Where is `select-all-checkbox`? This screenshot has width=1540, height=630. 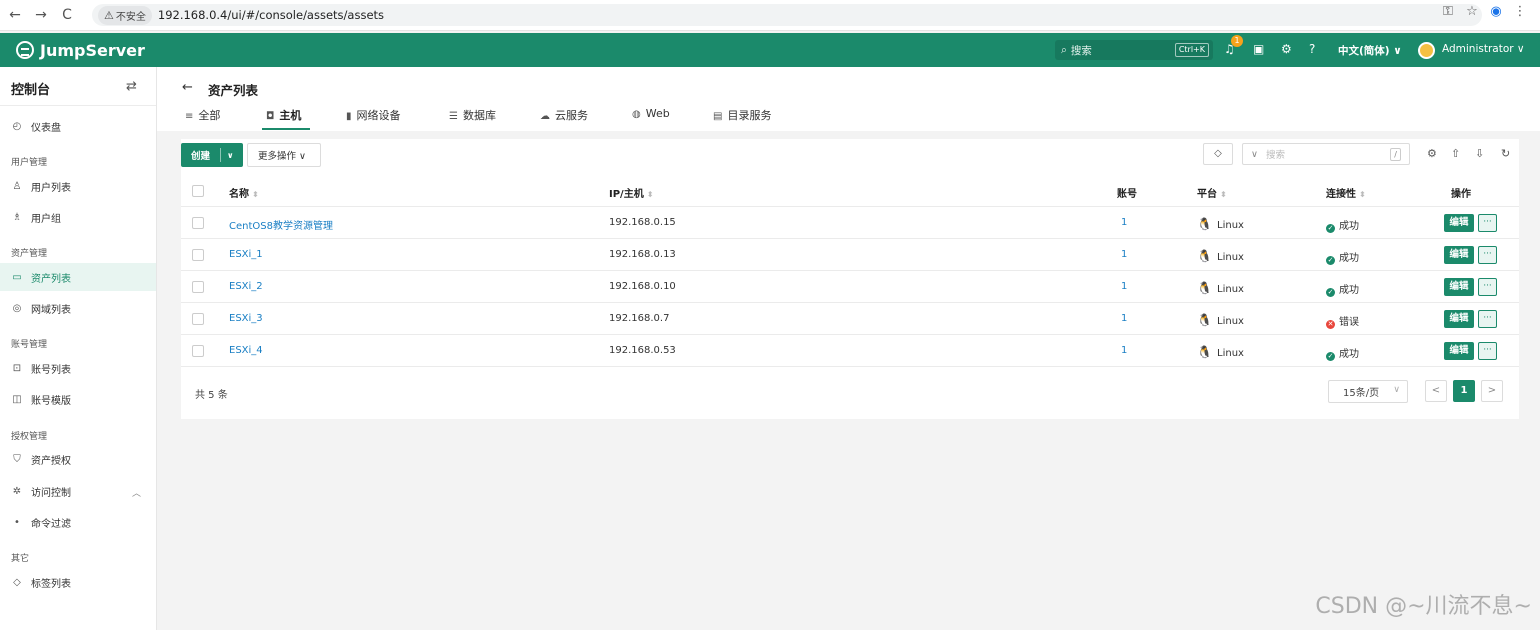 select-all-checkbox is located at coordinates (198, 191).